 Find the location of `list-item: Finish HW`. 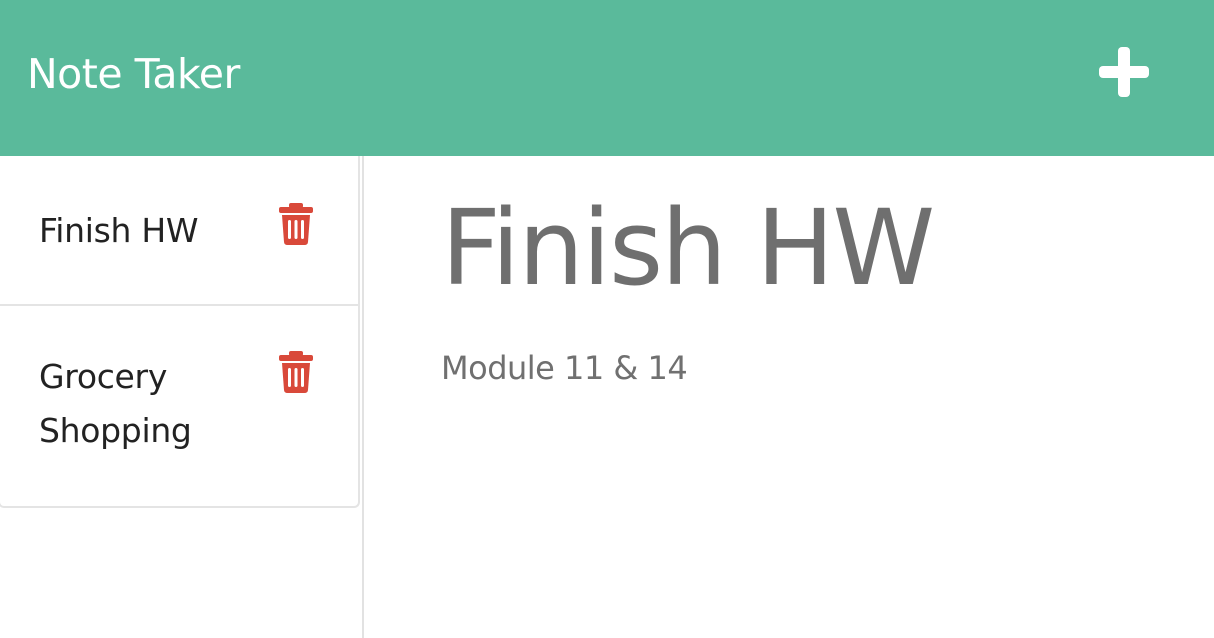

list-item: Finish HW is located at coordinates (180, 231).